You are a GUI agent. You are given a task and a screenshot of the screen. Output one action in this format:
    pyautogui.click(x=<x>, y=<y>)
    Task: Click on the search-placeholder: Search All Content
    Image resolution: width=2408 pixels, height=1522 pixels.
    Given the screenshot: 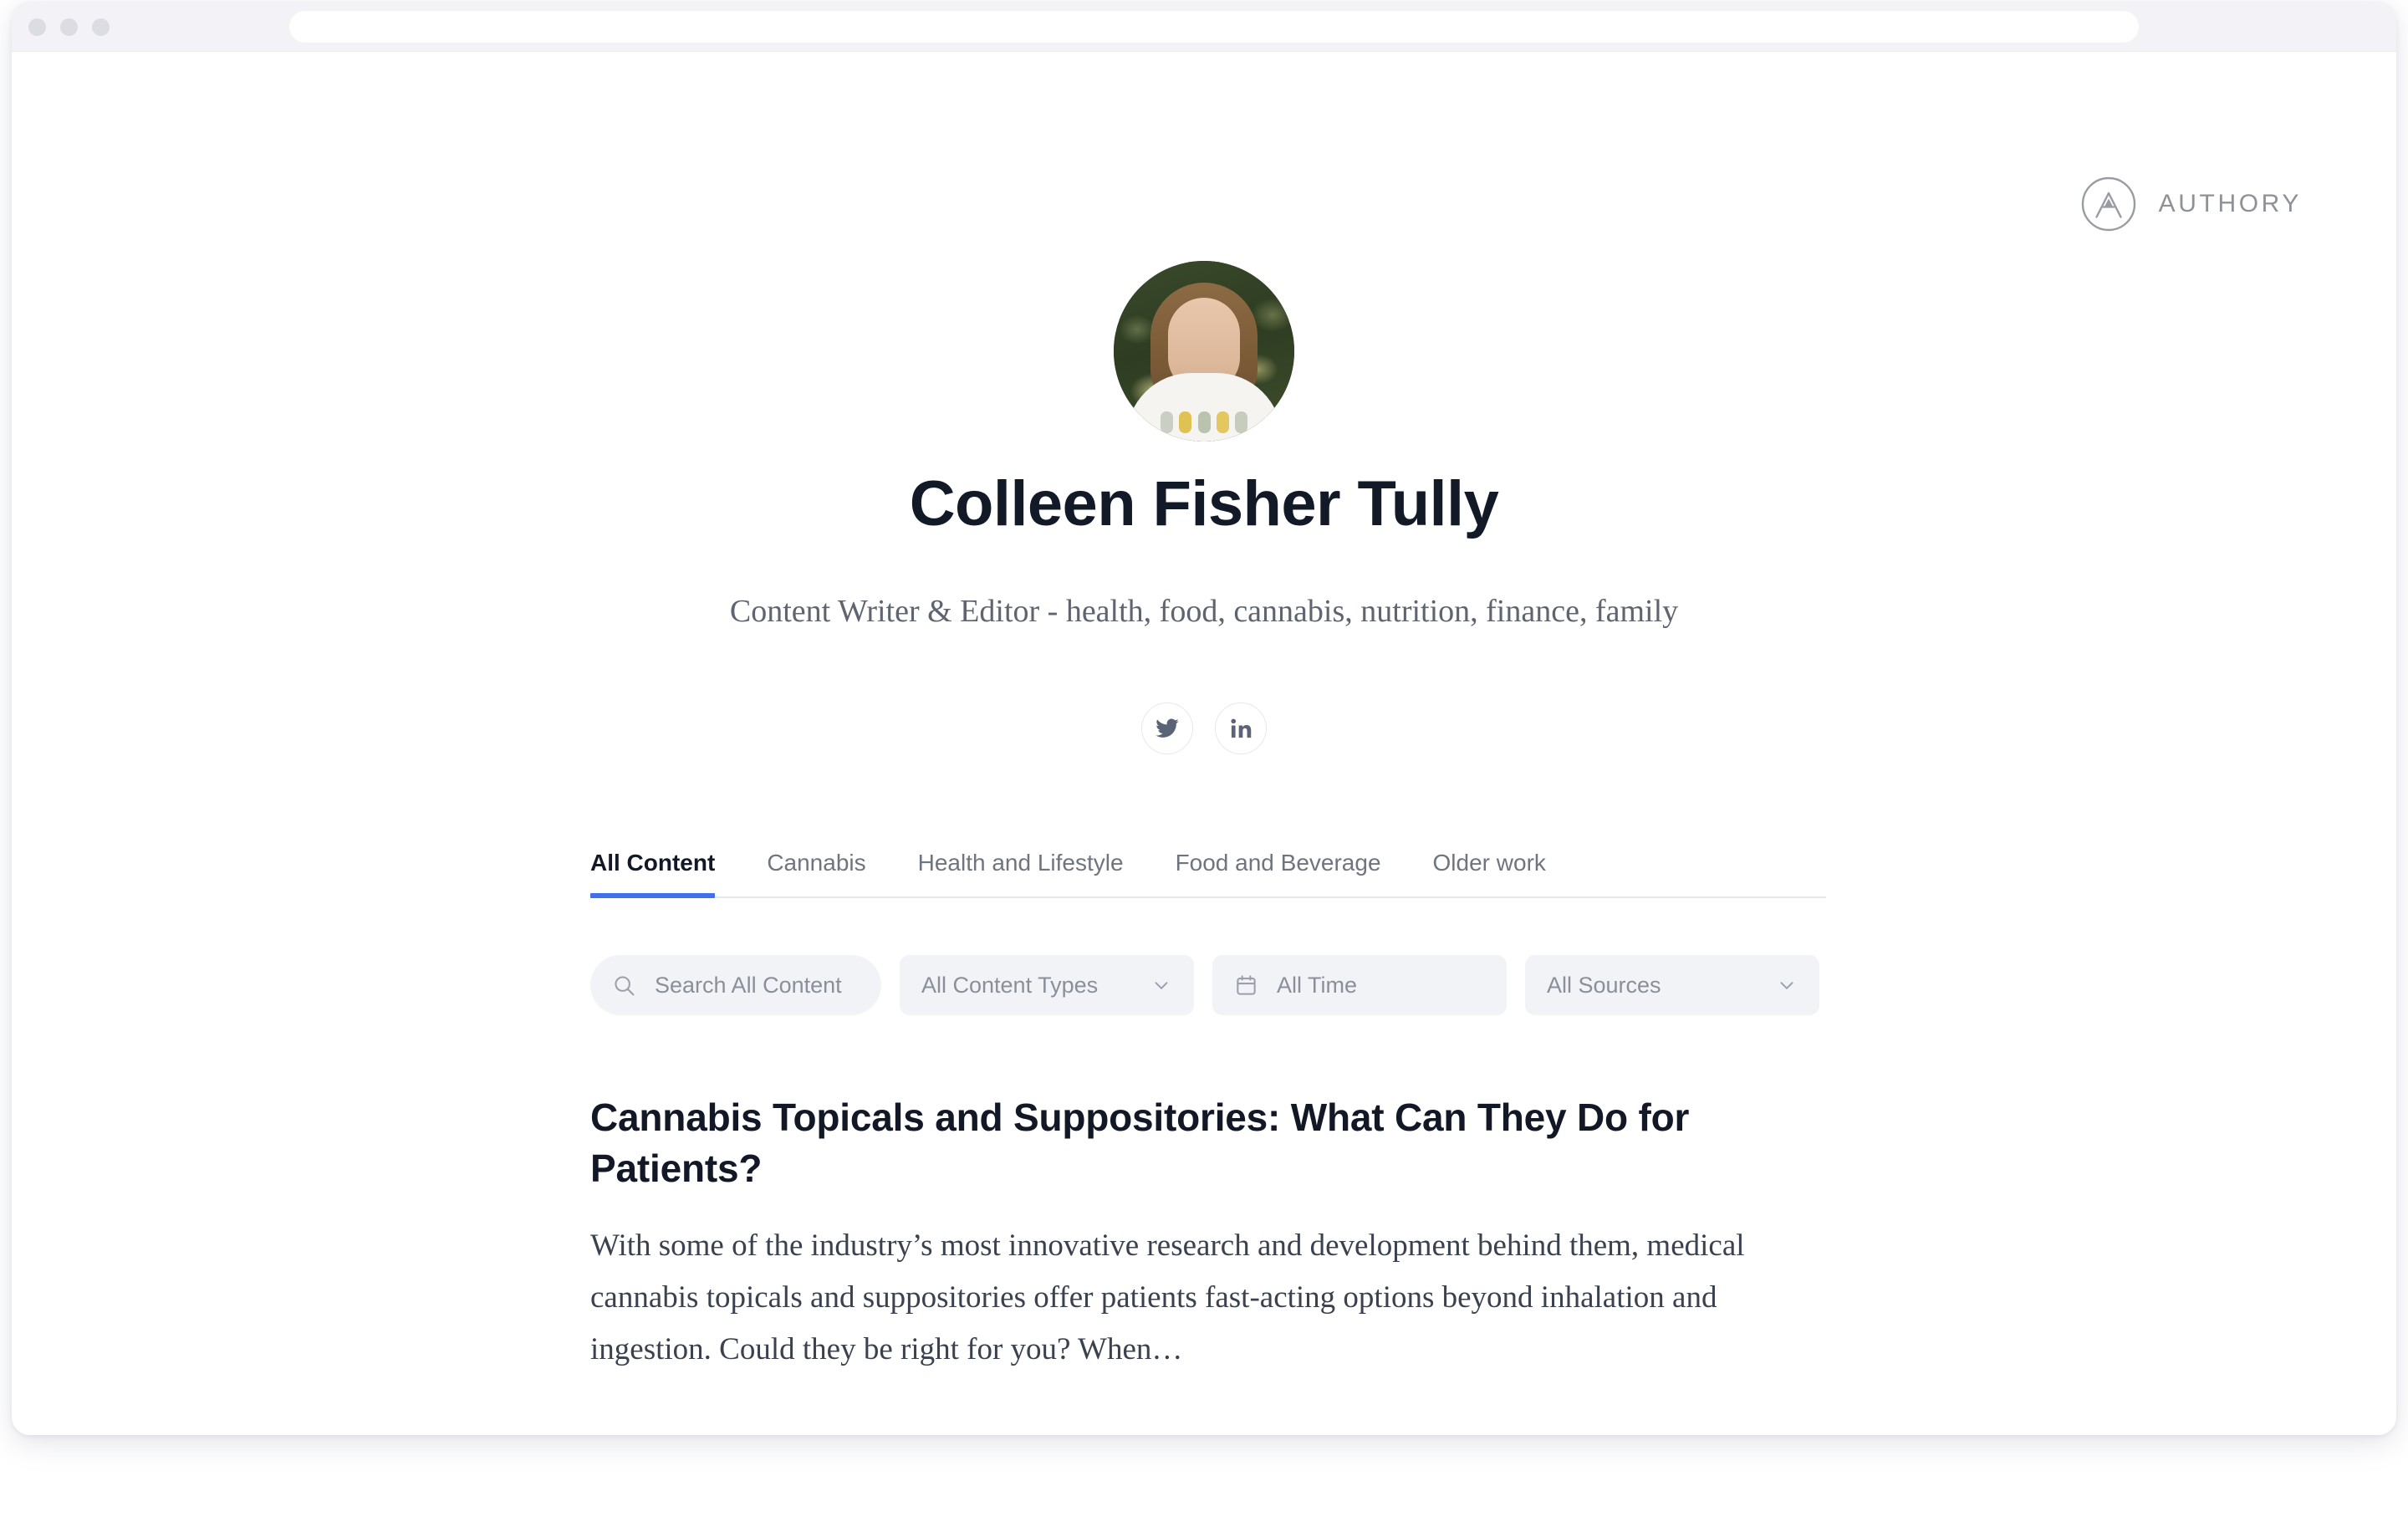 What is the action you would take?
    pyautogui.click(x=749, y=985)
    